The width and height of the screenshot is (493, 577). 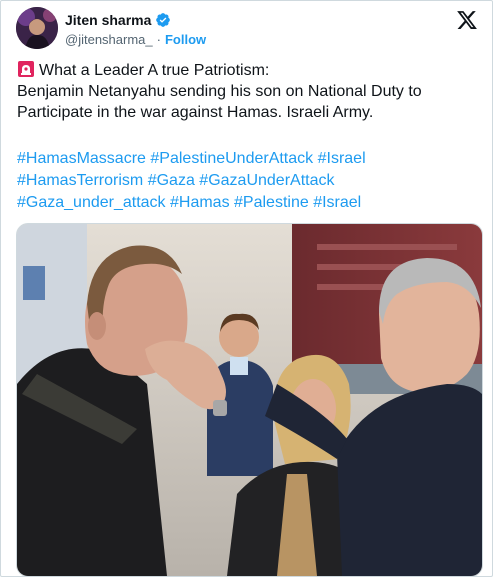 What do you see at coordinates (163, 20) in the screenshot?
I see `verified-badge-icon` at bounding box center [163, 20].